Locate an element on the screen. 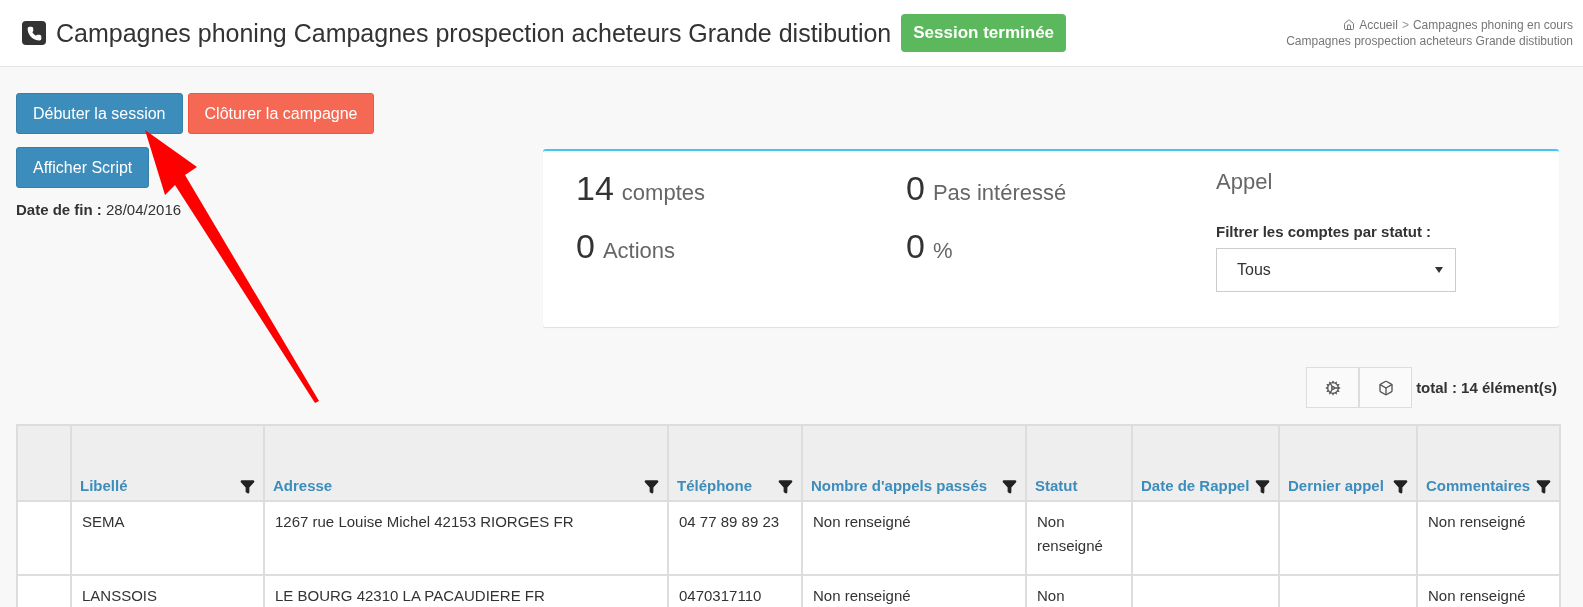 This screenshot has height=607, width=1583. stat-label: Actions is located at coordinates (639, 251).